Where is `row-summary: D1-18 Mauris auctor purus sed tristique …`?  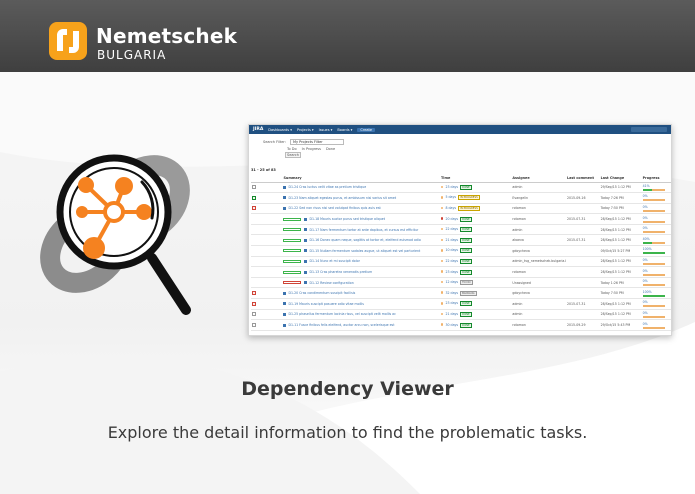
row-summary: D1-18 Mauris auctor purus sed tristique … is located at coordinates (361, 219).